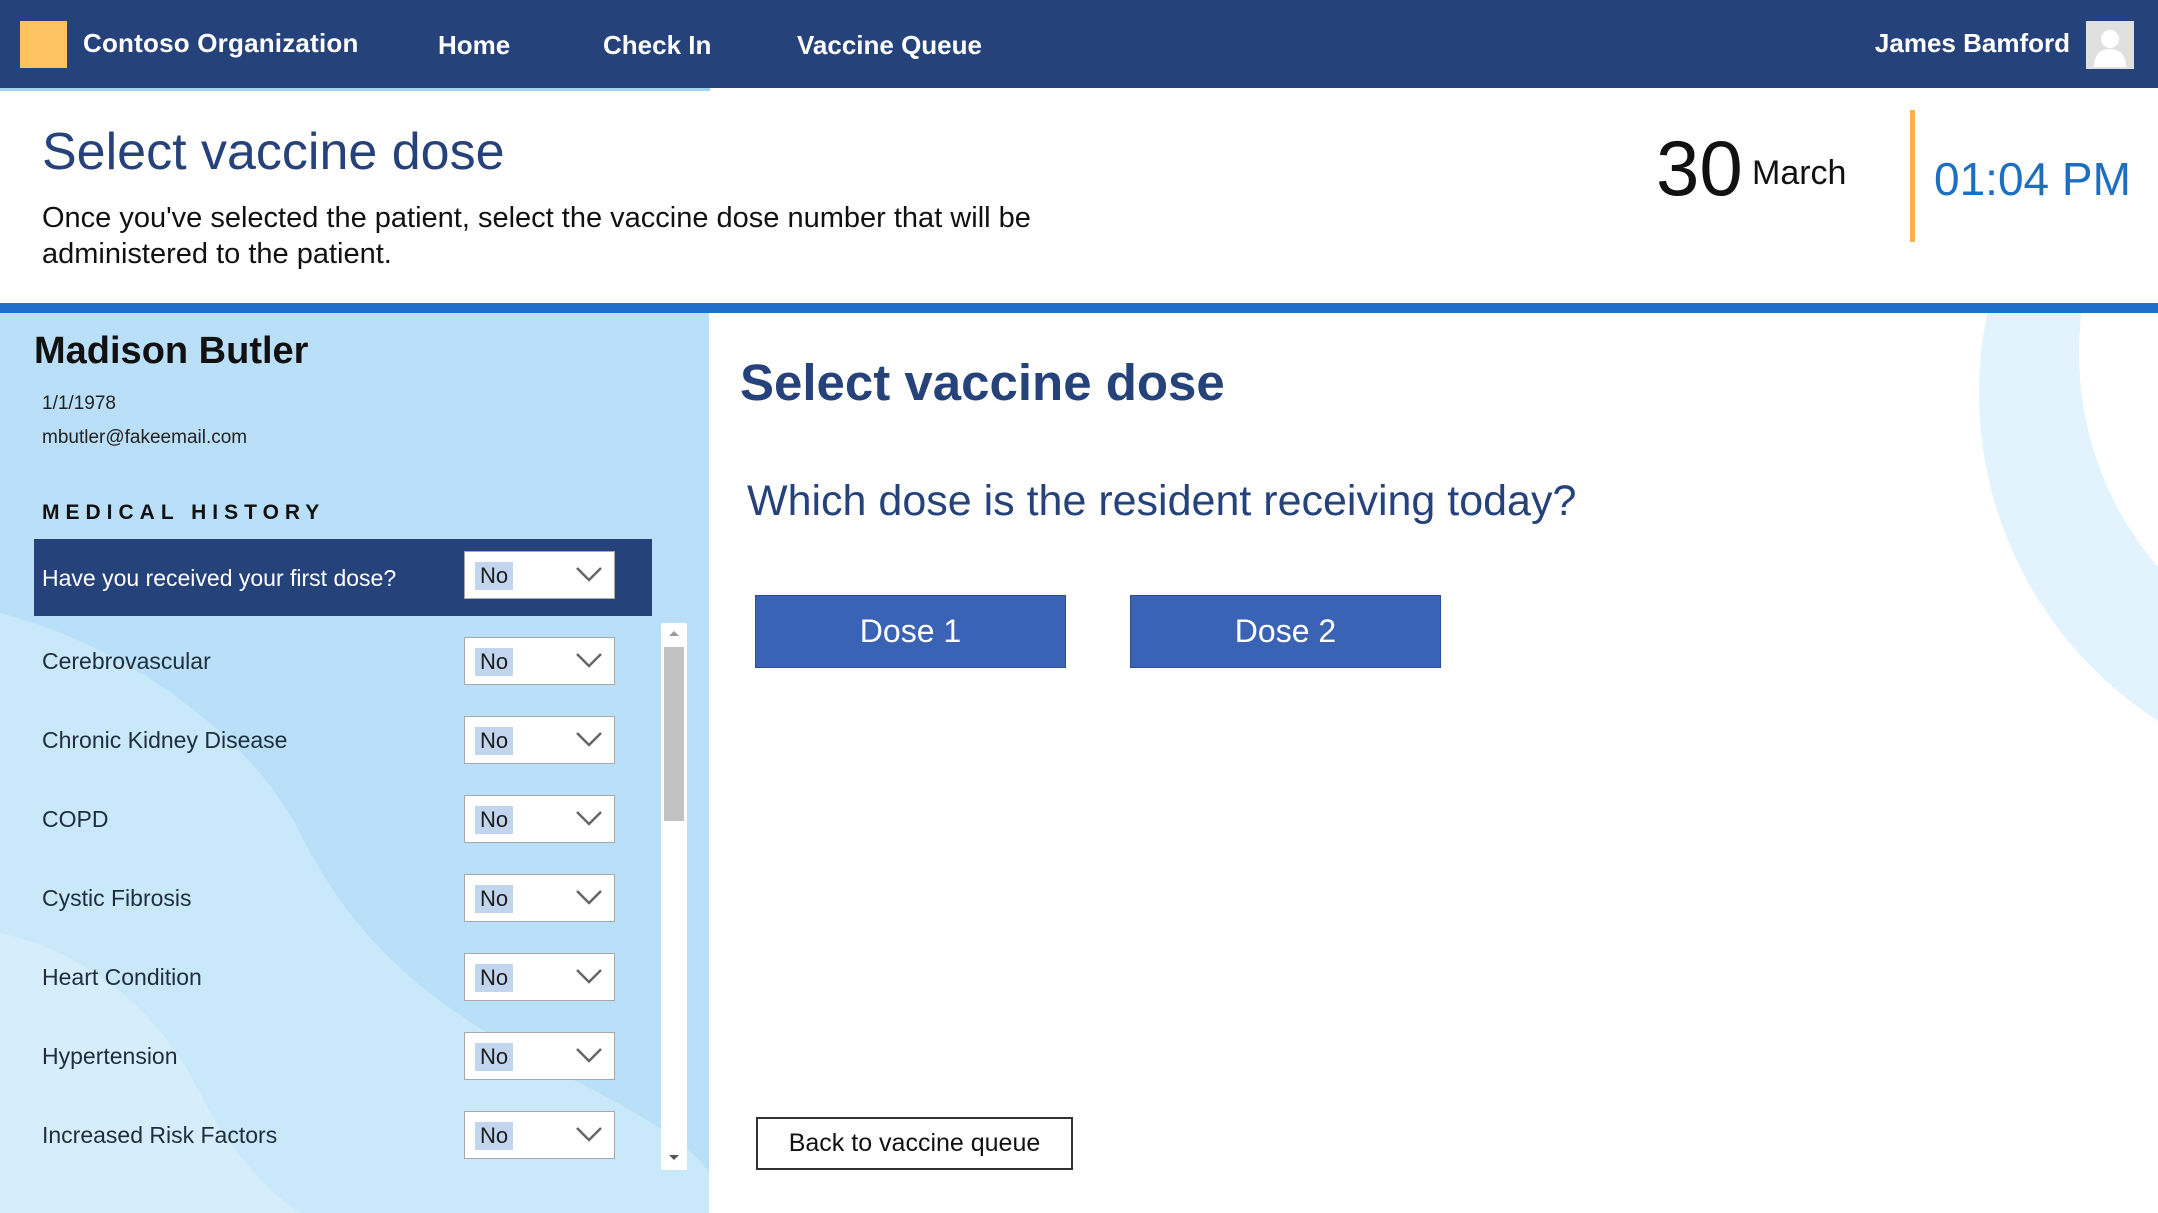 Image resolution: width=2158 pixels, height=1213 pixels. What do you see at coordinates (343, 1055) in the screenshot?
I see `medical-history-row: Hypertension No` at bounding box center [343, 1055].